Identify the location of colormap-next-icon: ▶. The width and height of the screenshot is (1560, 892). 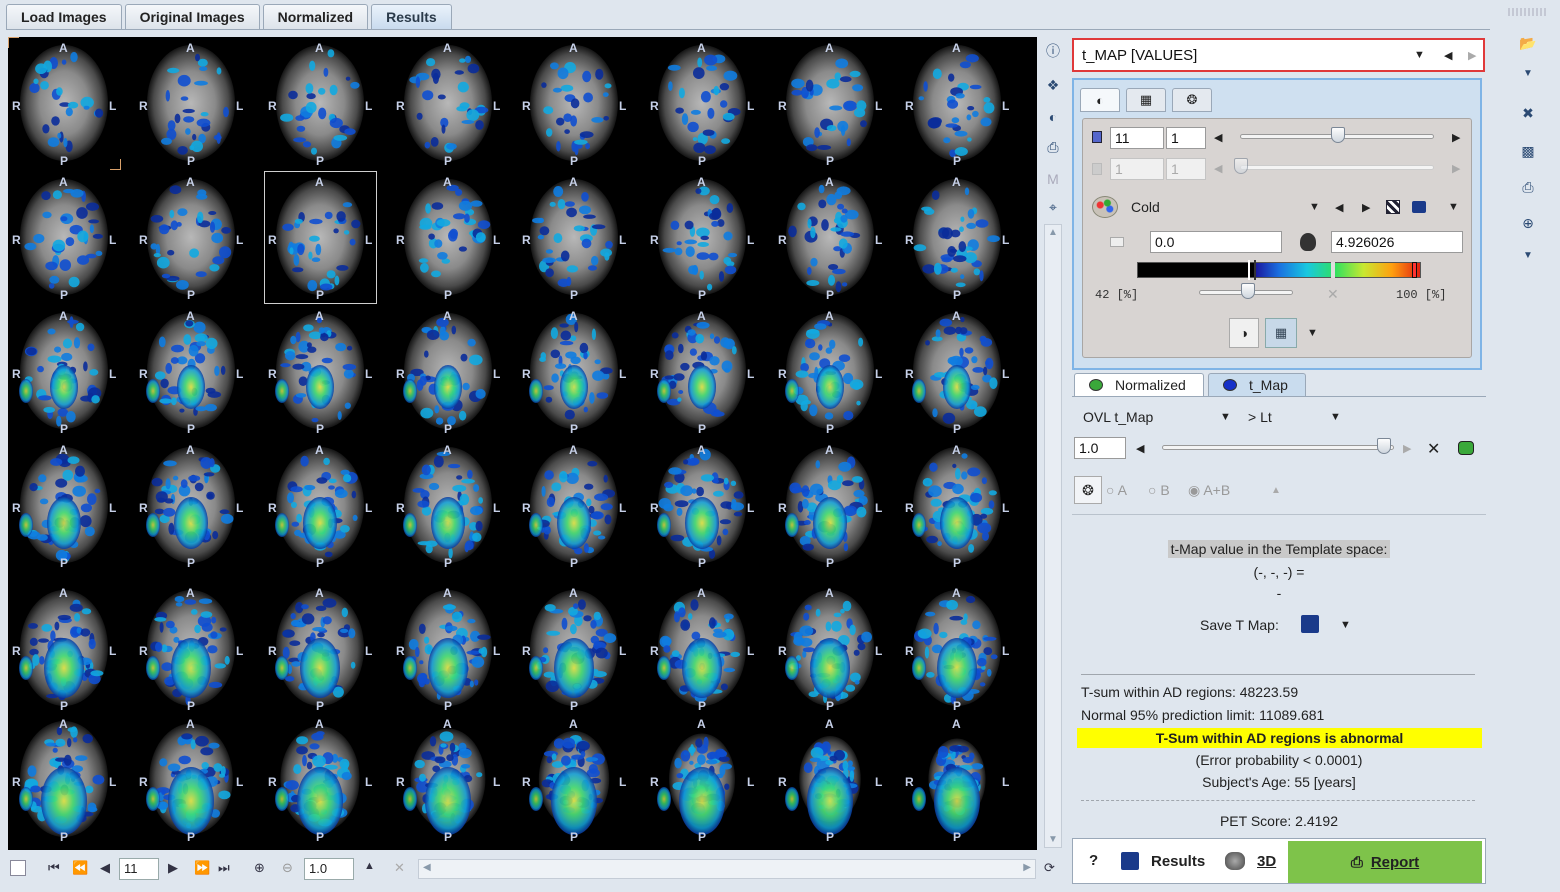
(1366, 207).